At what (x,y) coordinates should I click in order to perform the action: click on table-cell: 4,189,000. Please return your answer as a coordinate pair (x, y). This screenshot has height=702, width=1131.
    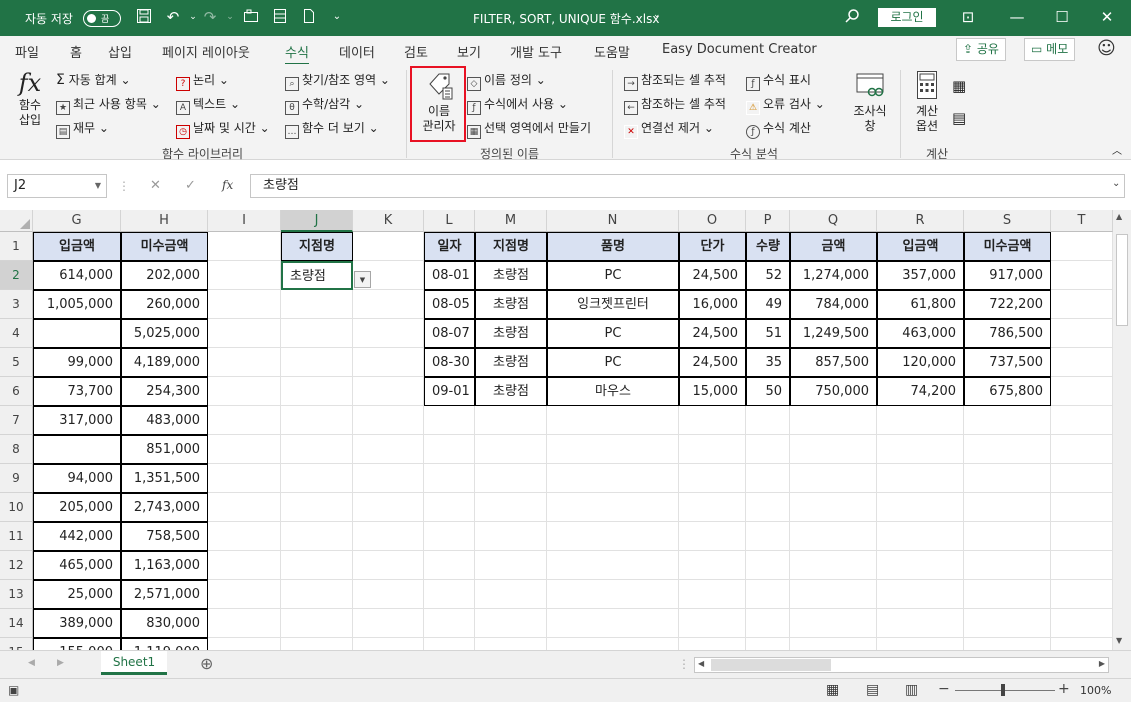
    Looking at the image, I should click on (164, 362).